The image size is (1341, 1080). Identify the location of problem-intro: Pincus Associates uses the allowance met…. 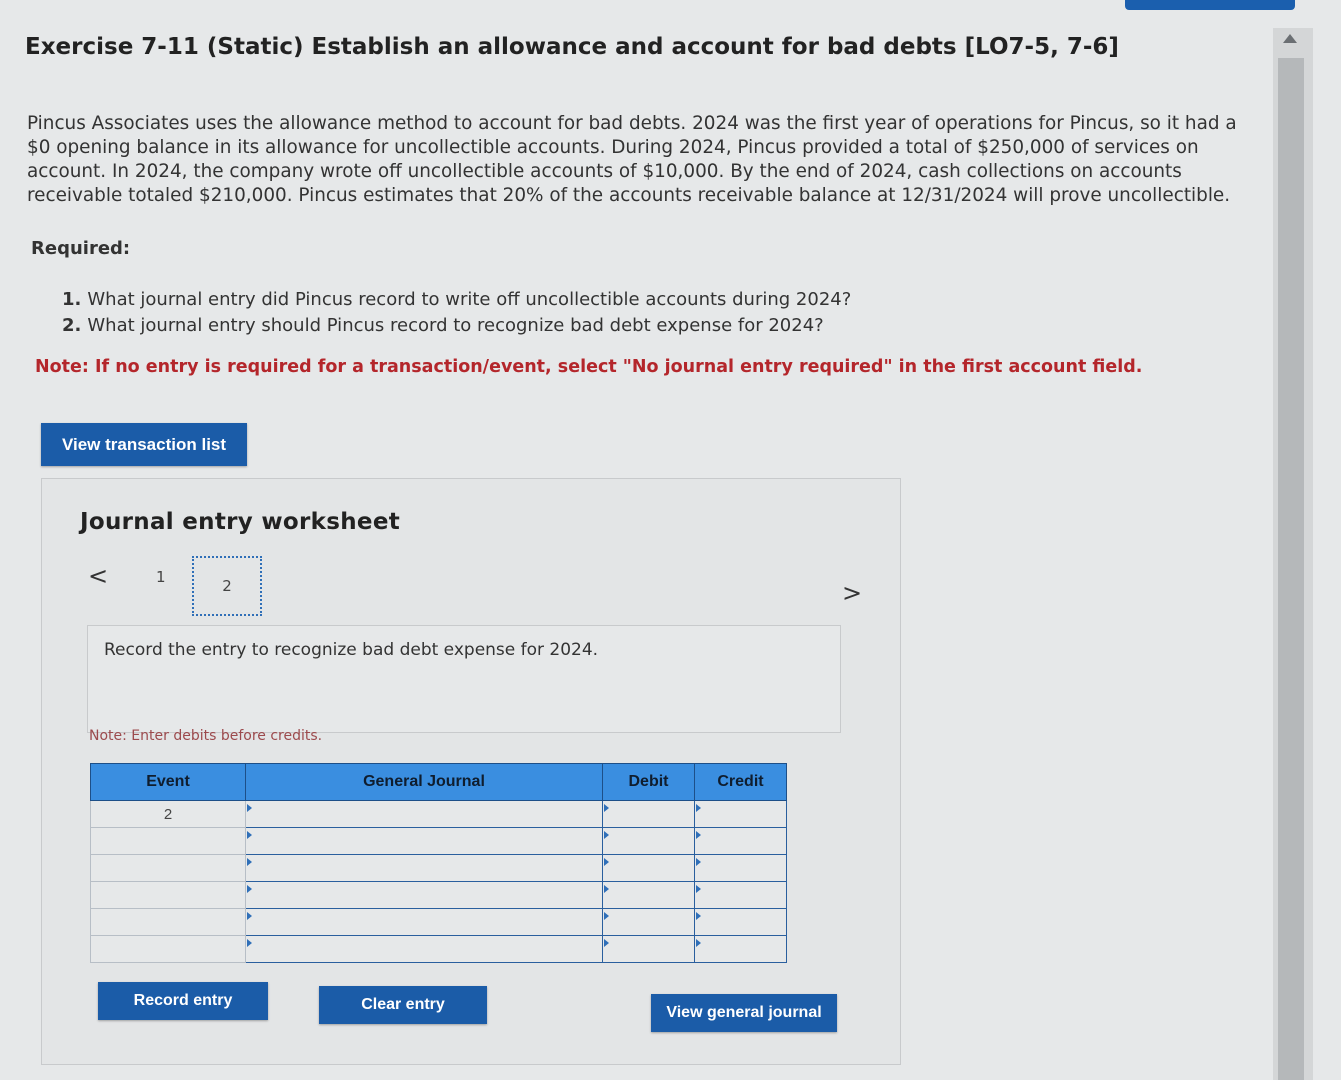
(632, 159).